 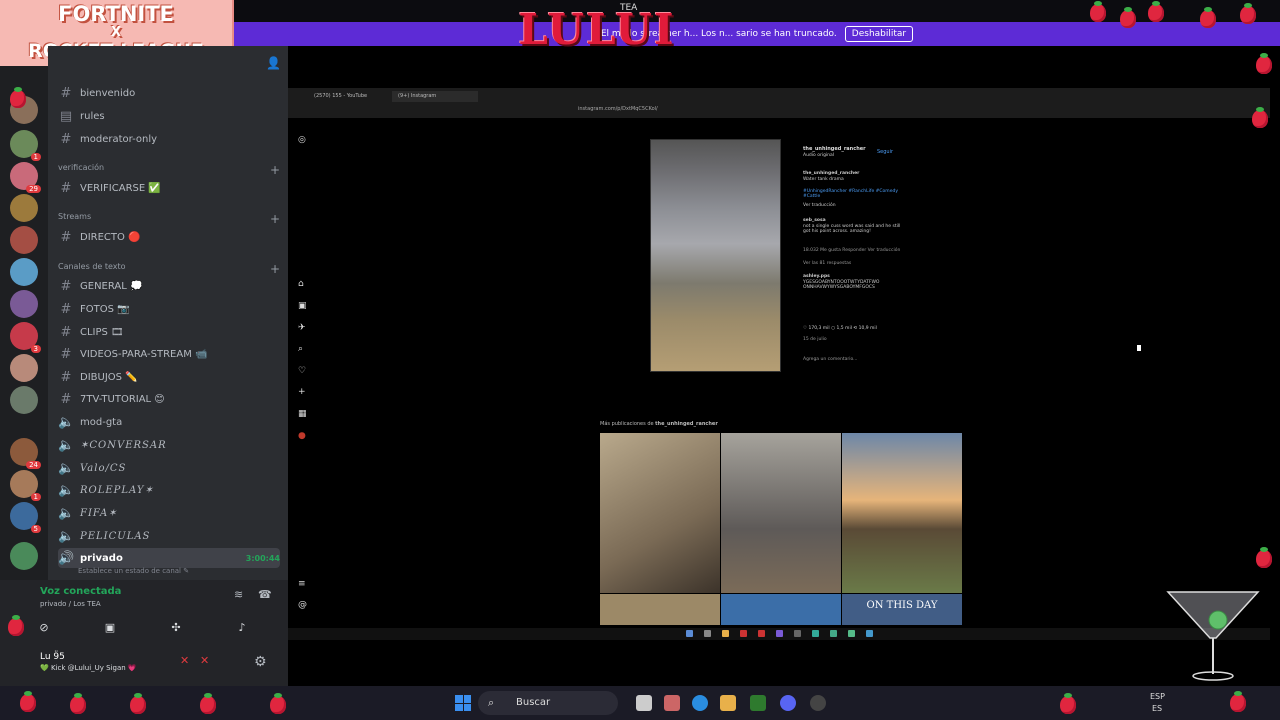 What do you see at coordinates (779, 110) in the screenshot?
I see `address-bar: instagram.com/p/DxtMqC5CKol/` at bounding box center [779, 110].